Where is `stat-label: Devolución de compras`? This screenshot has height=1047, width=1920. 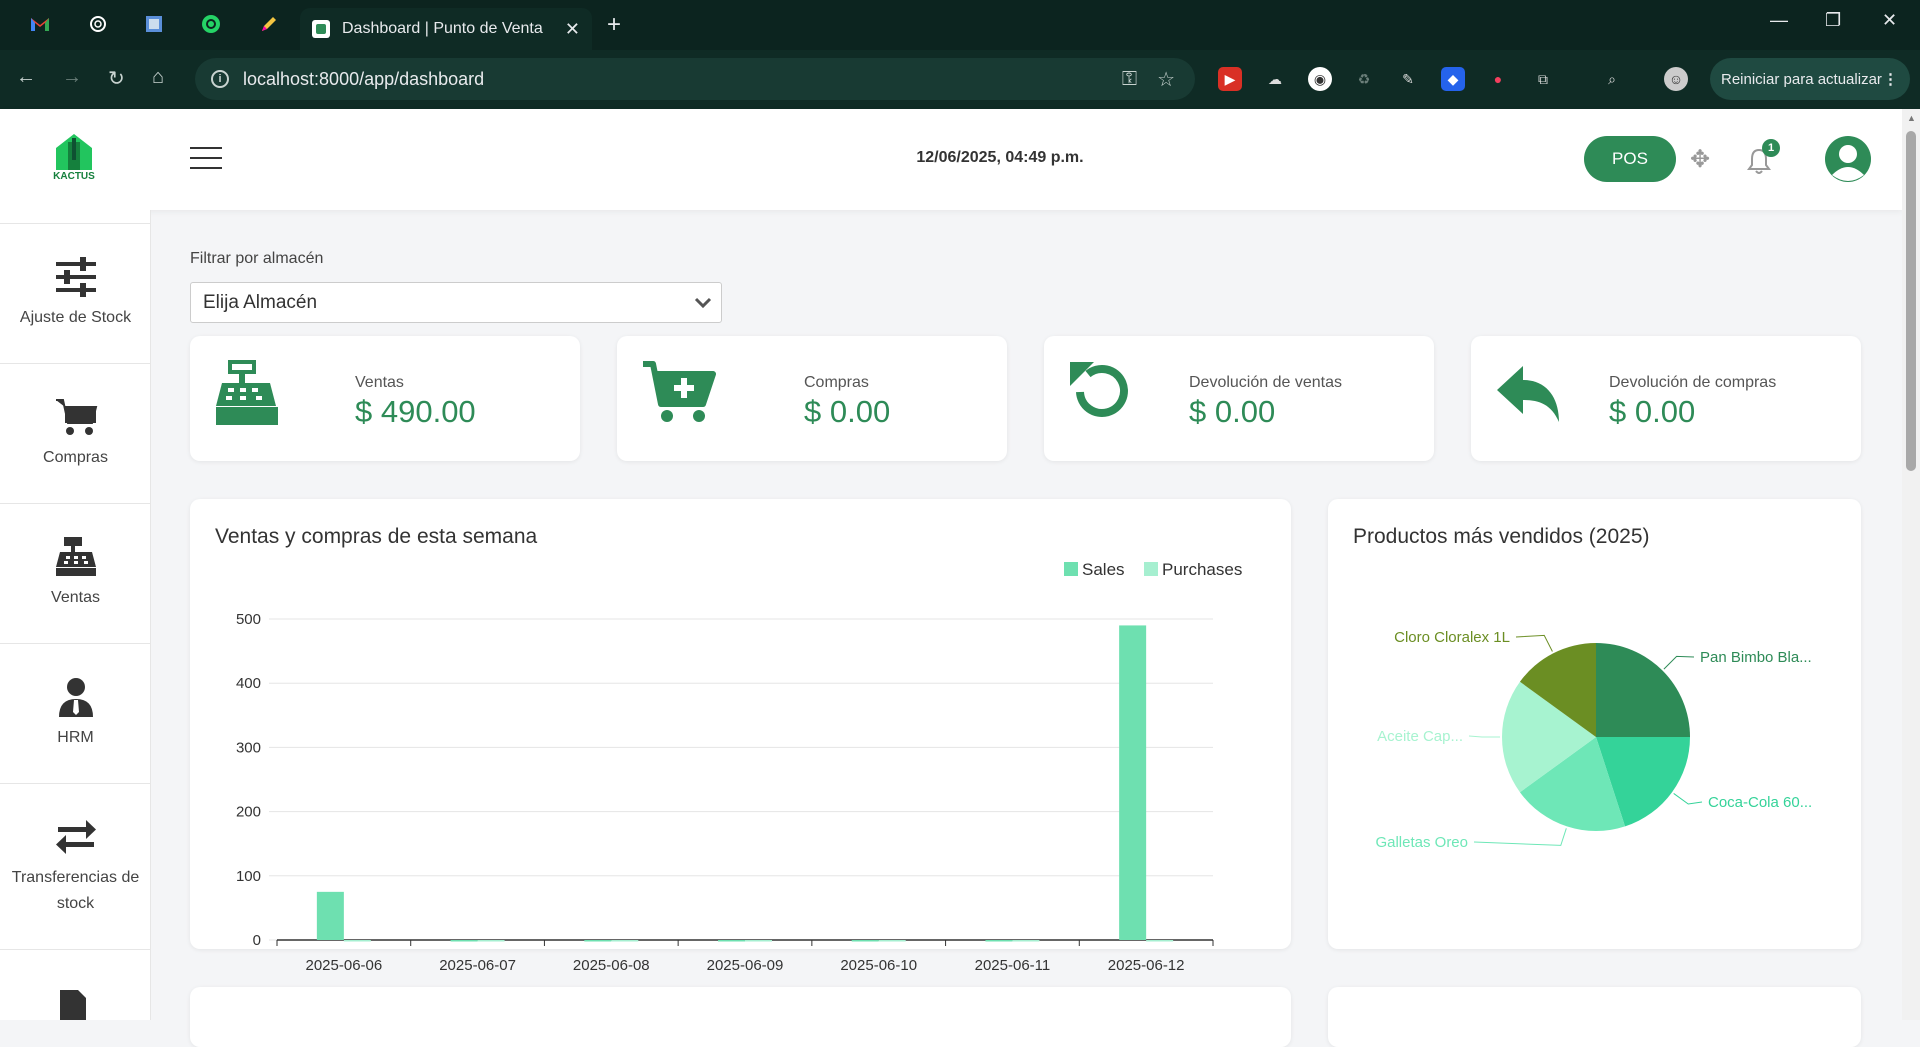 stat-label: Devolución de compras is located at coordinates (1693, 382).